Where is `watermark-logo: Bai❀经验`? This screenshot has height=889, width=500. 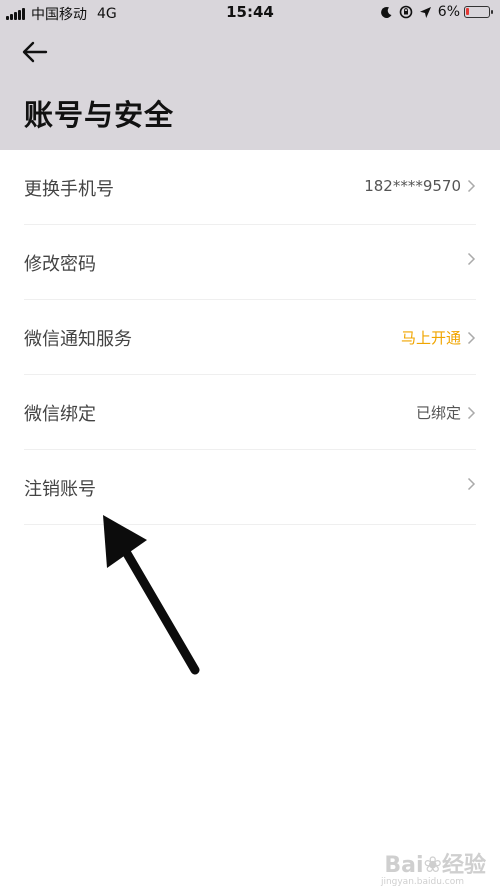 watermark-logo: Bai❀经验 is located at coordinates (435, 865).